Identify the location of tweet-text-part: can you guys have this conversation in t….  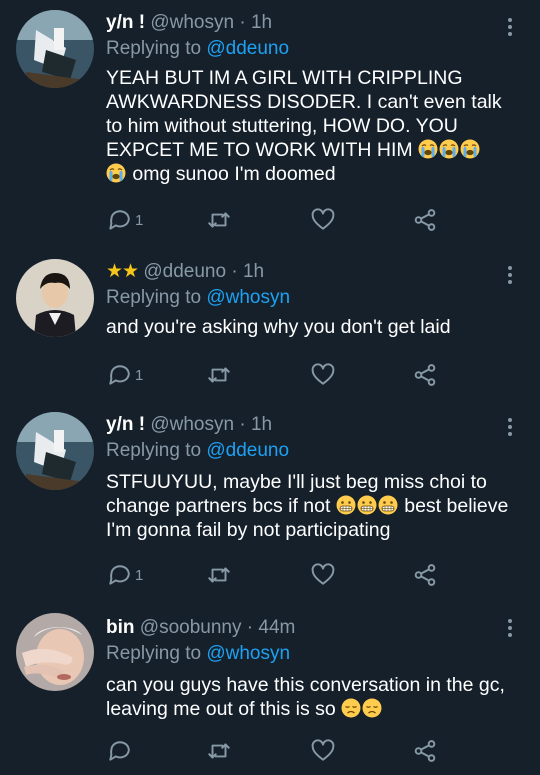
(308, 697).